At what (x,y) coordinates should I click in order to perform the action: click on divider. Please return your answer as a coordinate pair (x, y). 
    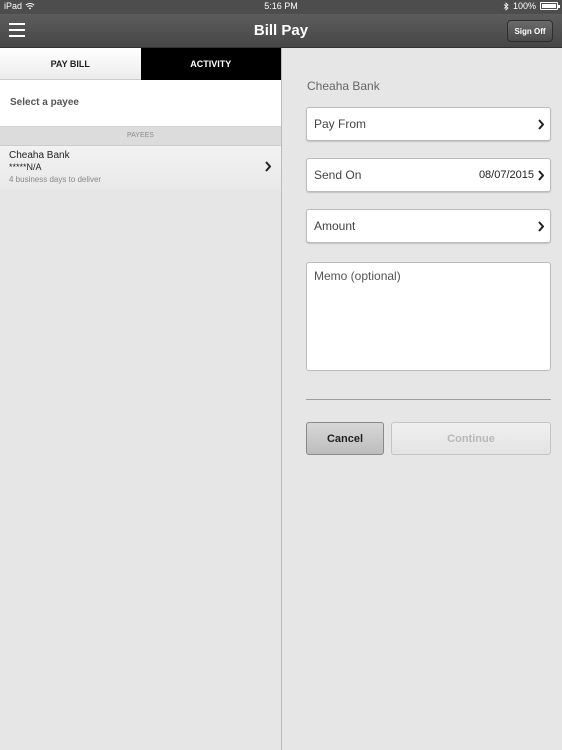
    Looking at the image, I should click on (428, 399).